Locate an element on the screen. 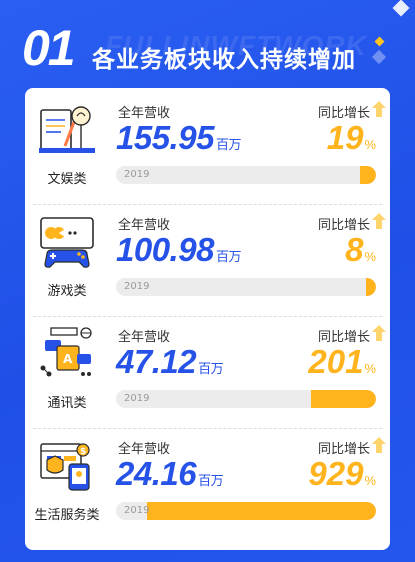 Image resolution: width=415 pixels, height=562 pixels. yoy-value: 929% is located at coordinates (342, 477).